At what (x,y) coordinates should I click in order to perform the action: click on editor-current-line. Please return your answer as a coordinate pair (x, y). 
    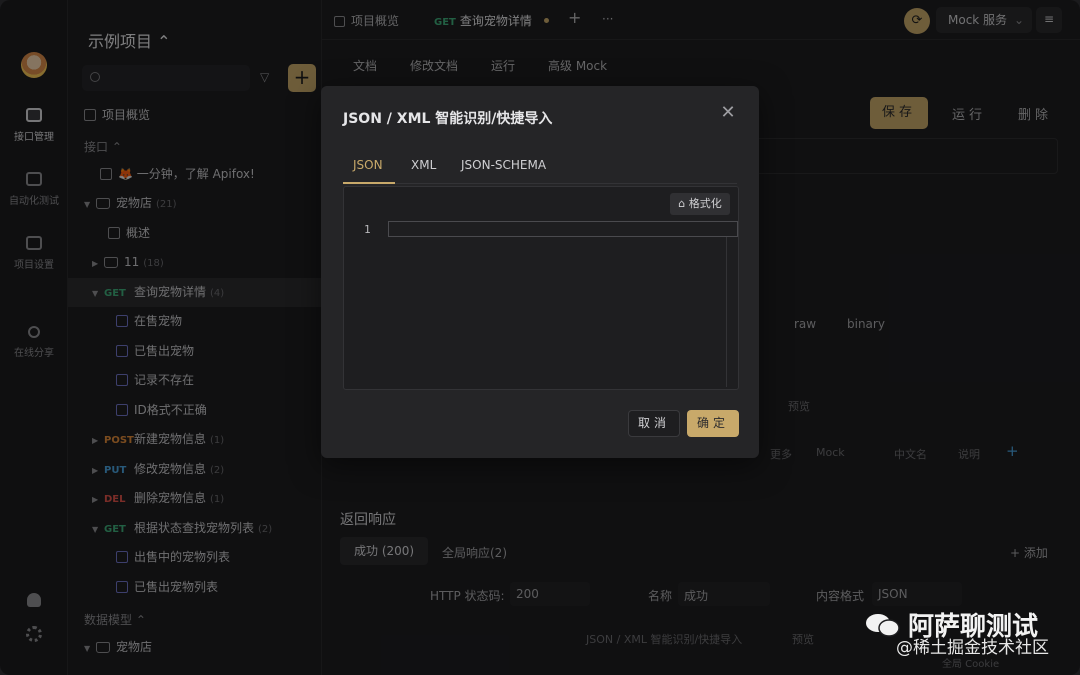
    Looking at the image, I should click on (563, 229).